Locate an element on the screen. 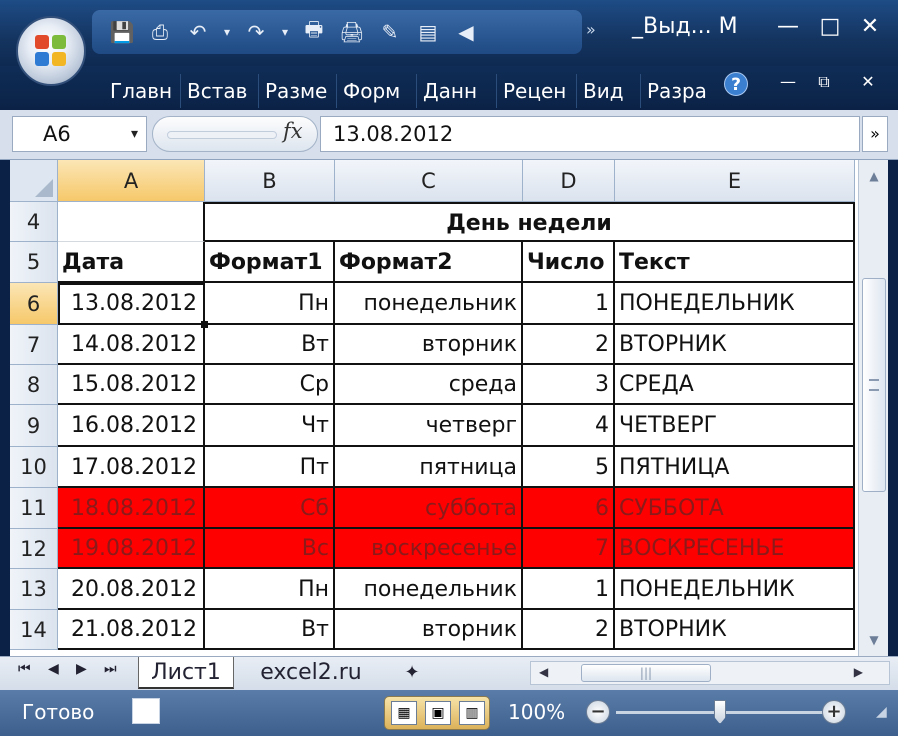 The image size is (898, 736). close-button: ✕ is located at coordinates (870, 26).